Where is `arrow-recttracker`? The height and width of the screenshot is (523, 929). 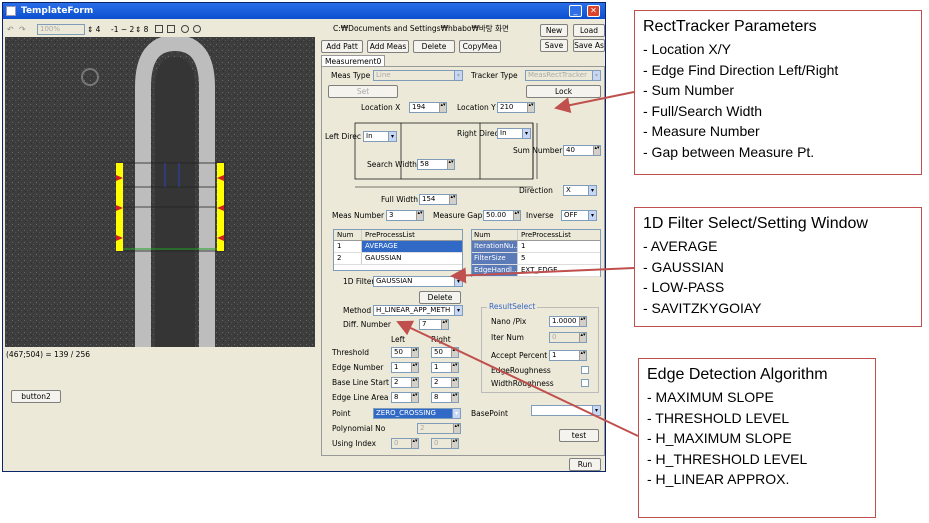
arrow-recttracker is located at coordinates (594, 102).